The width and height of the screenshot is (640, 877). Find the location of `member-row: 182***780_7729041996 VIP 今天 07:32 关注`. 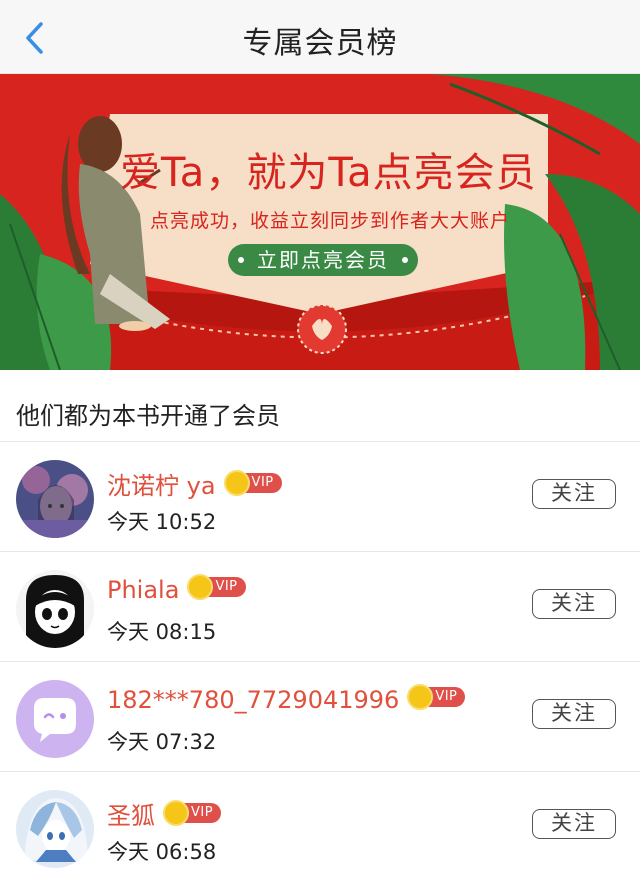

member-row: 182***780_7729041996 VIP 今天 07:32 关注 is located at coordinates (320, 717).